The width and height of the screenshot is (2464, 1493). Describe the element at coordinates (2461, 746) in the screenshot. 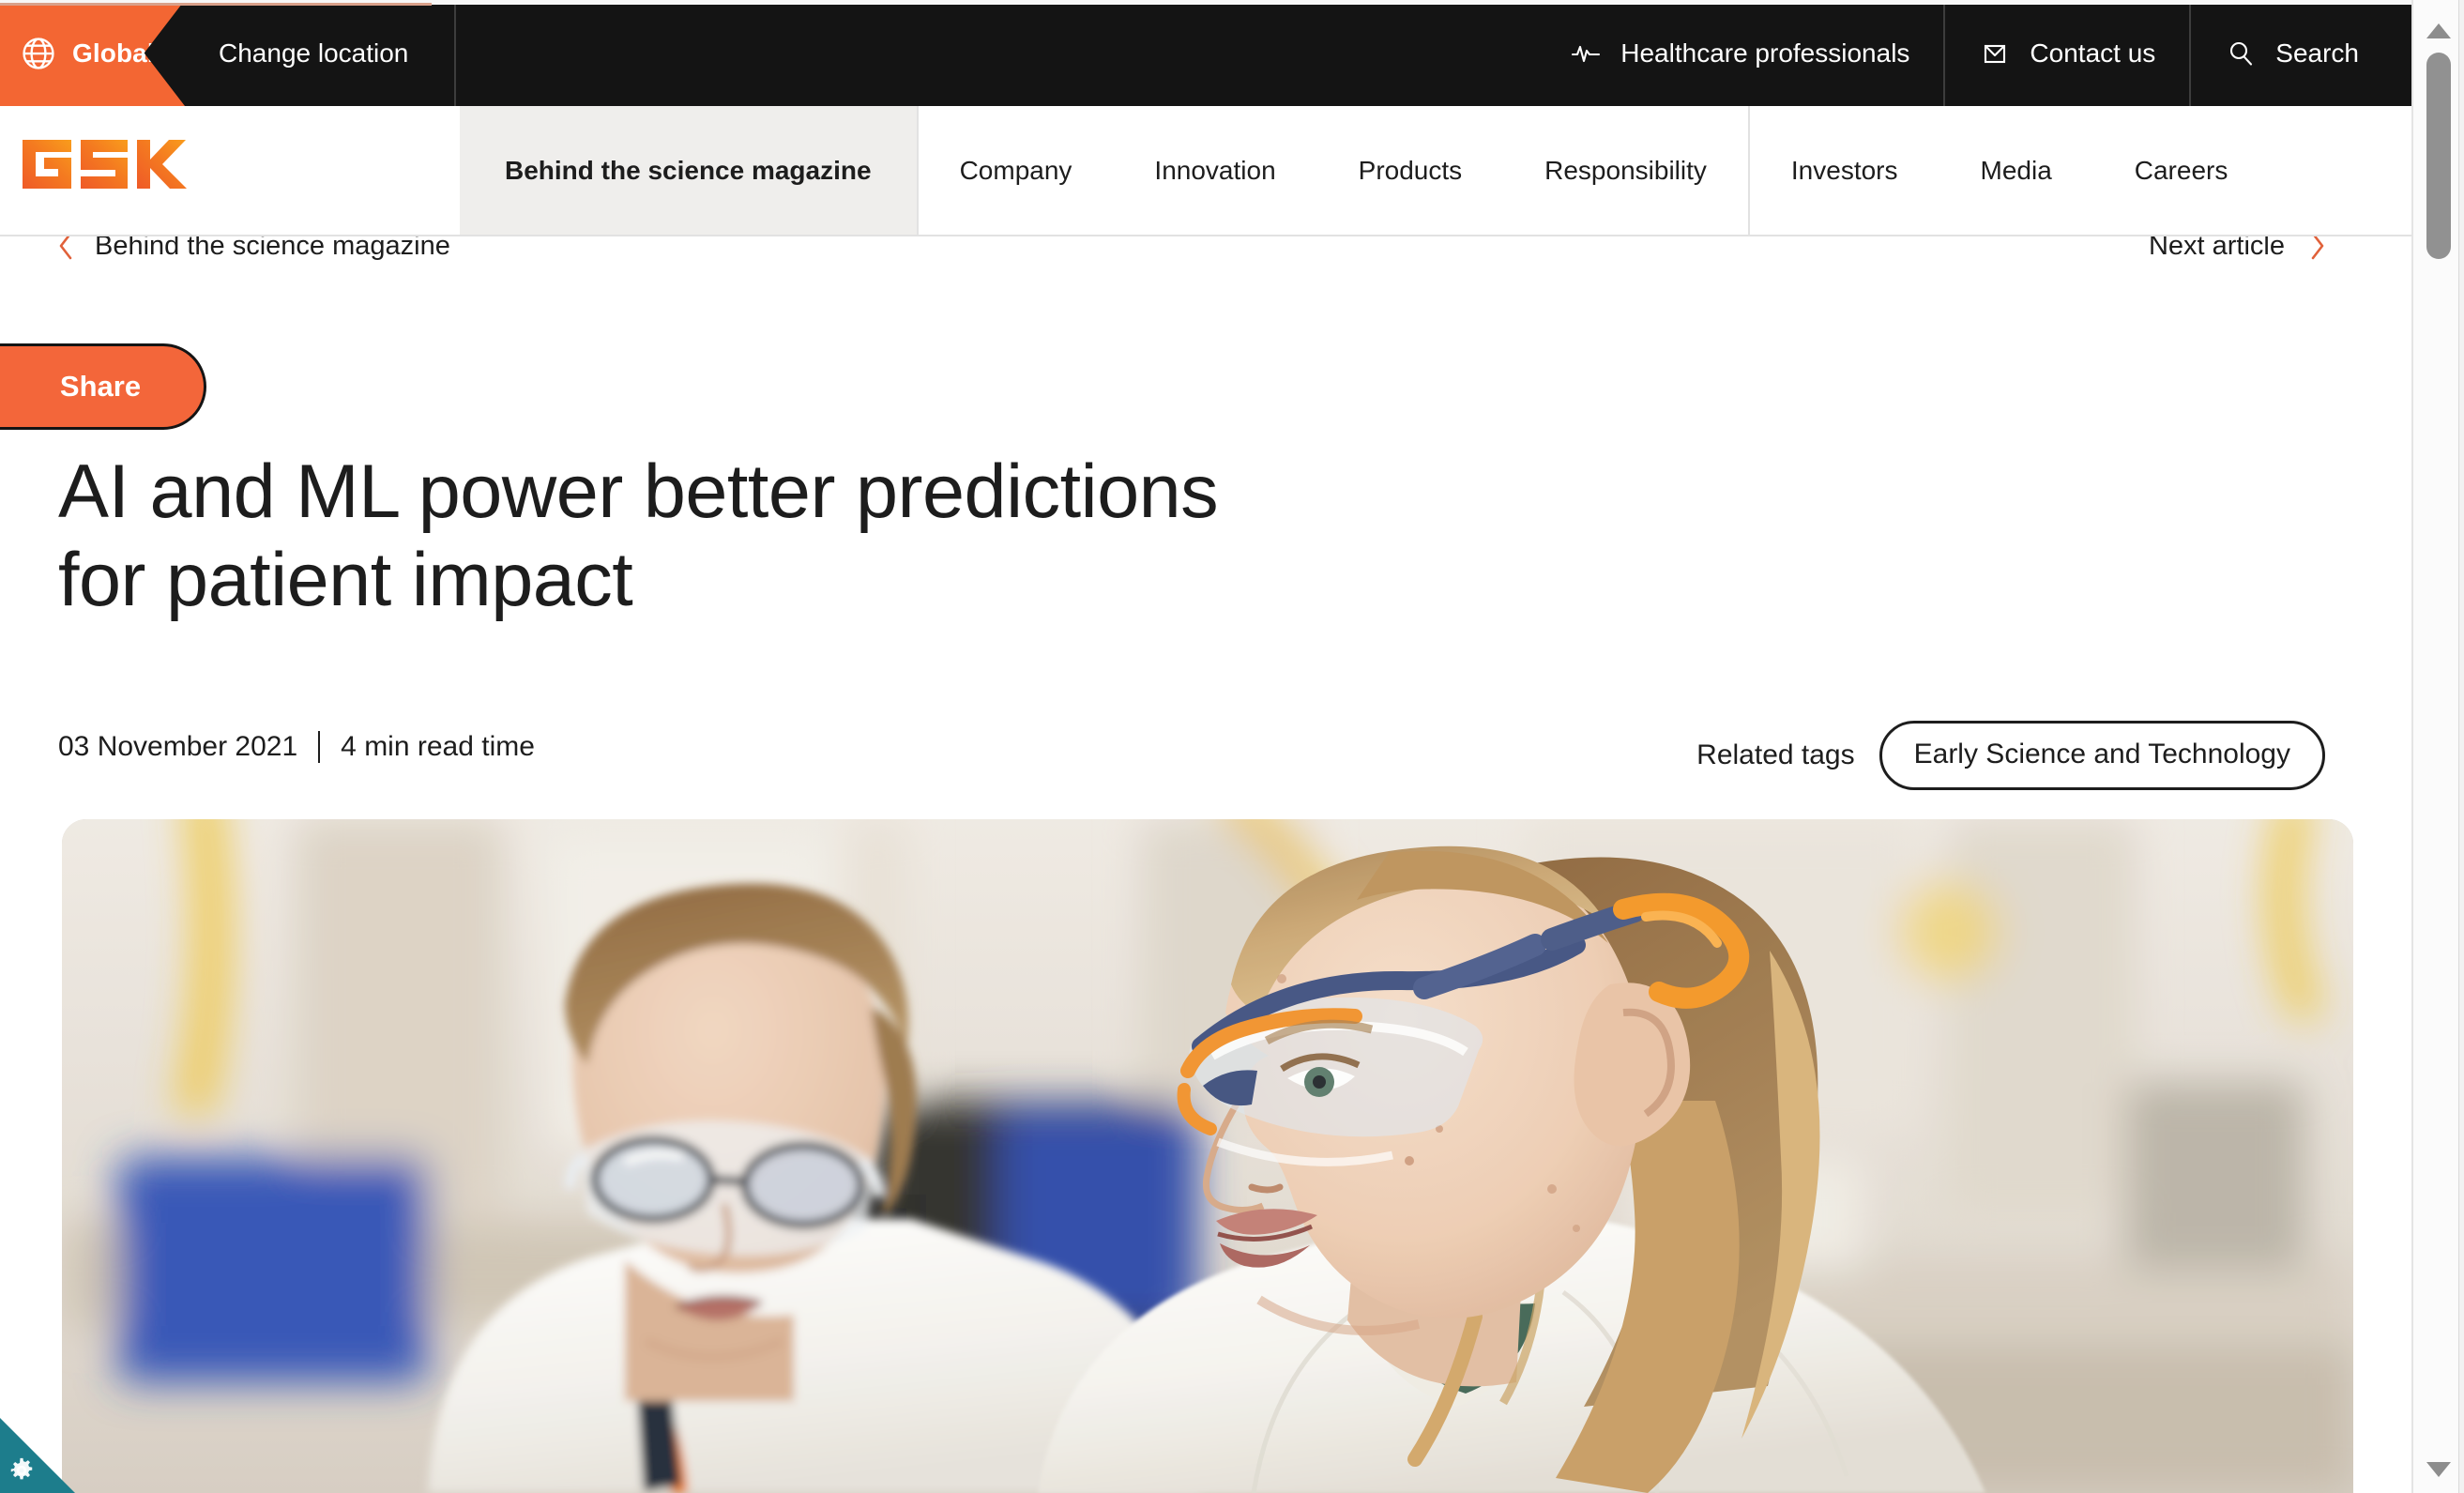

I see `scrollbar-track-edge` at that location.